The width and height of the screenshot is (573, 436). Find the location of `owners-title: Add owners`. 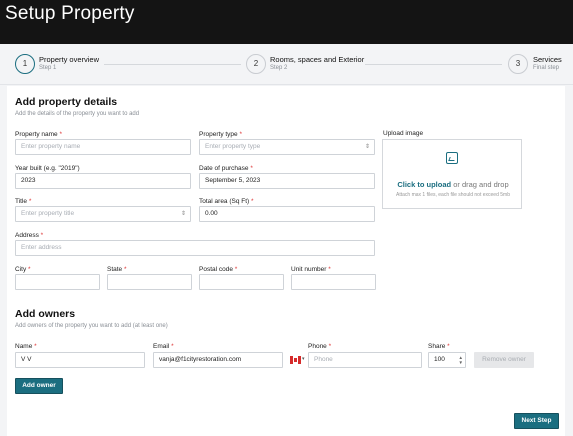

owners-title: Add owners is located at coordinates (45, 314).